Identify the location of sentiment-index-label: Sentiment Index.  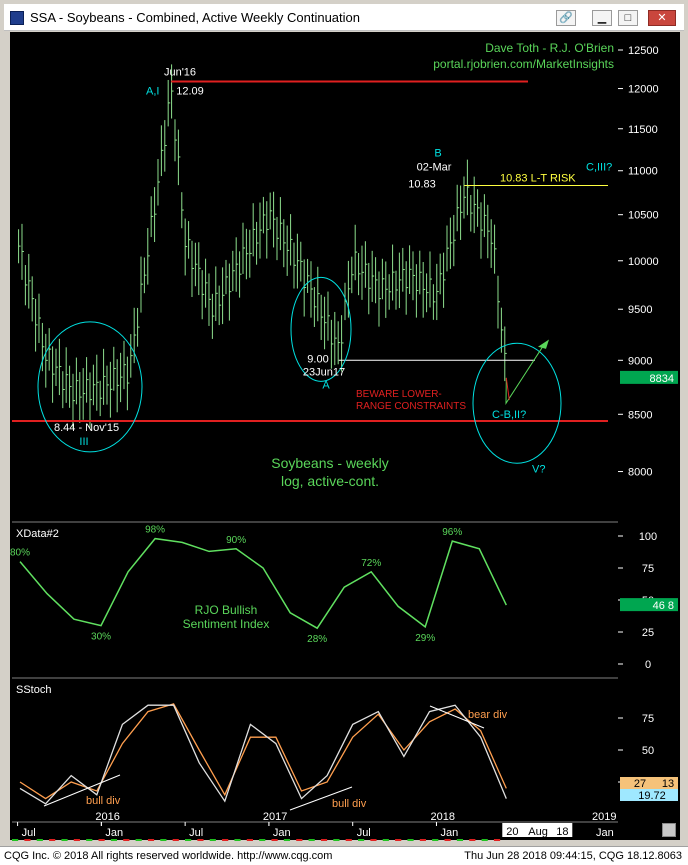
(226, 624).